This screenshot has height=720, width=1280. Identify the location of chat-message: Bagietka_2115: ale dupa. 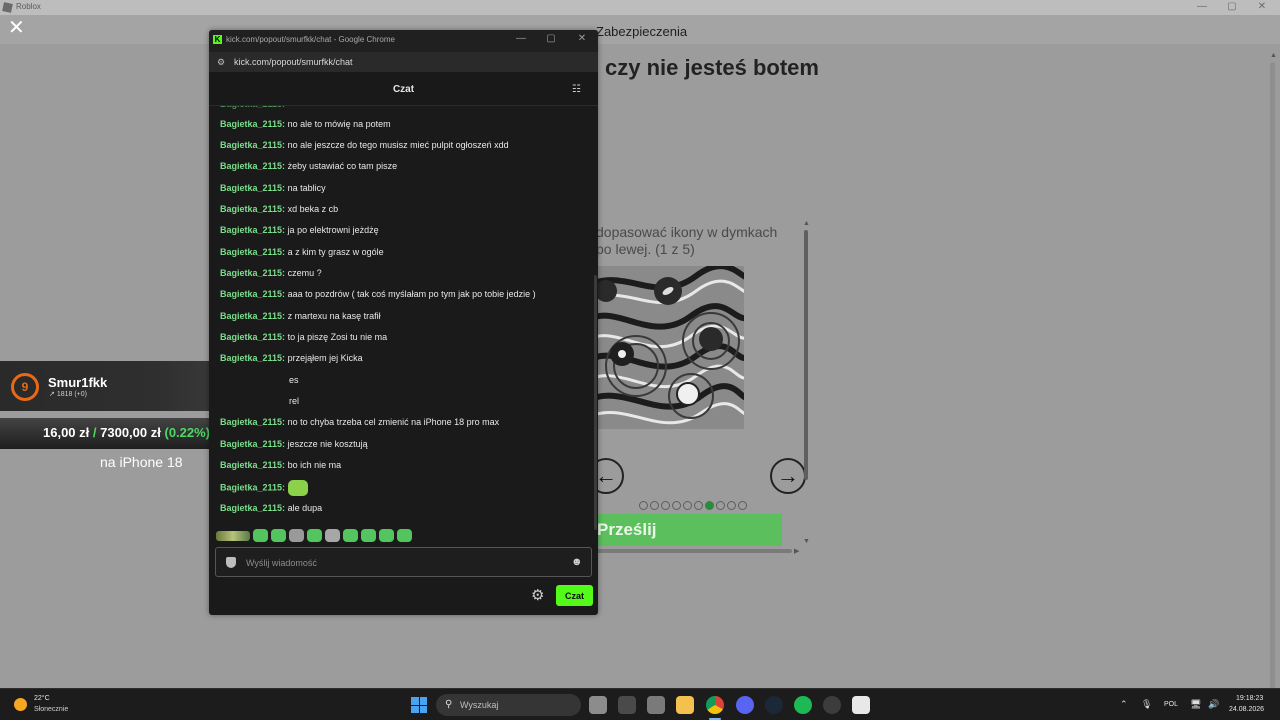
(271, 508).